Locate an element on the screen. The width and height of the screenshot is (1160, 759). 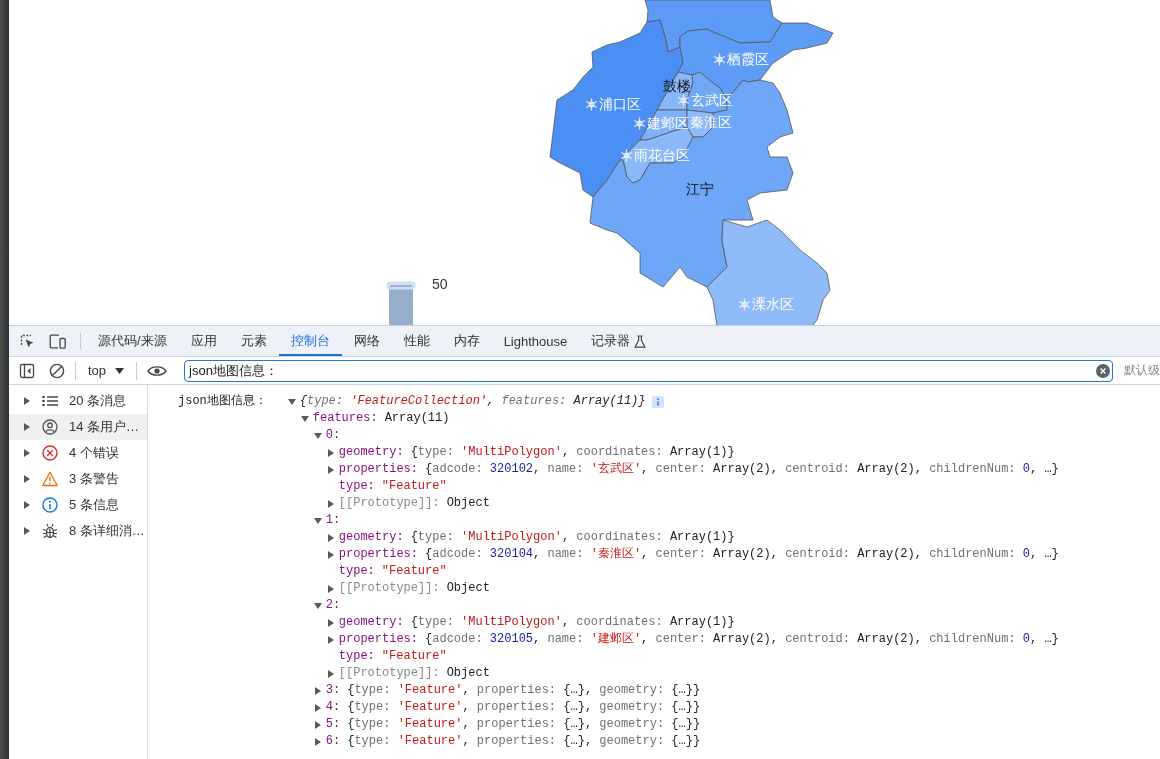
district-label: 溧水区 is located at coordinates (773, 304).